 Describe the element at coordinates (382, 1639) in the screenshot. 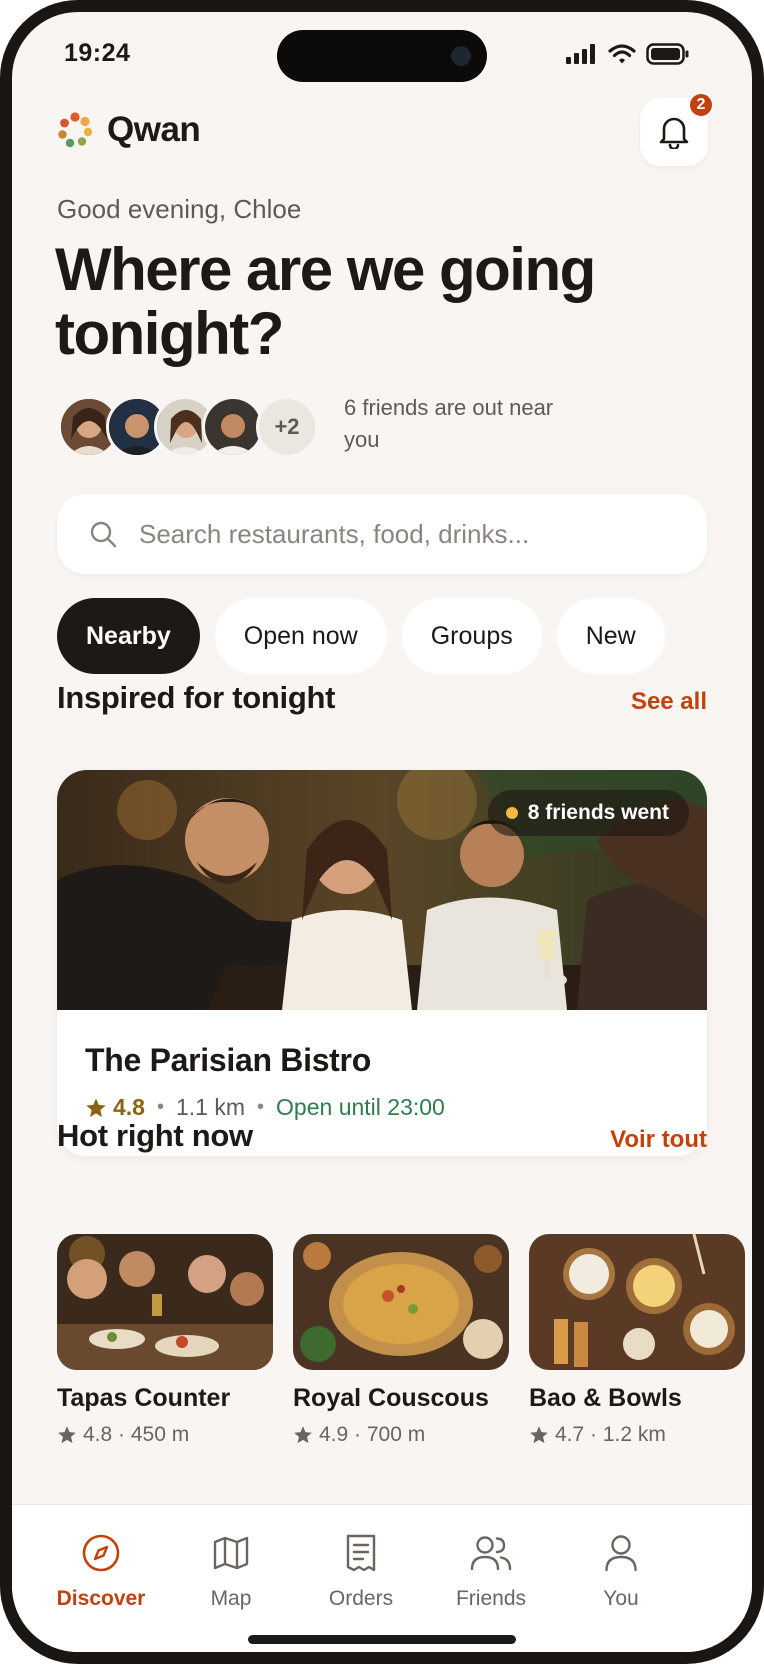

I see `home-indicator` at that location.